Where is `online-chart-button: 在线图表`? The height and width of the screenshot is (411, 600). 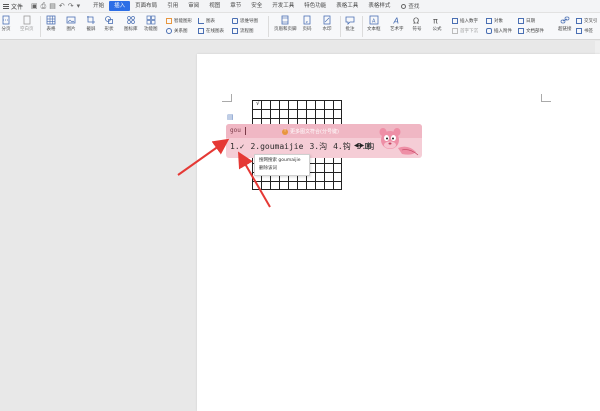 online-chart-button: 在线图表 is located at coordinates (211, 31).